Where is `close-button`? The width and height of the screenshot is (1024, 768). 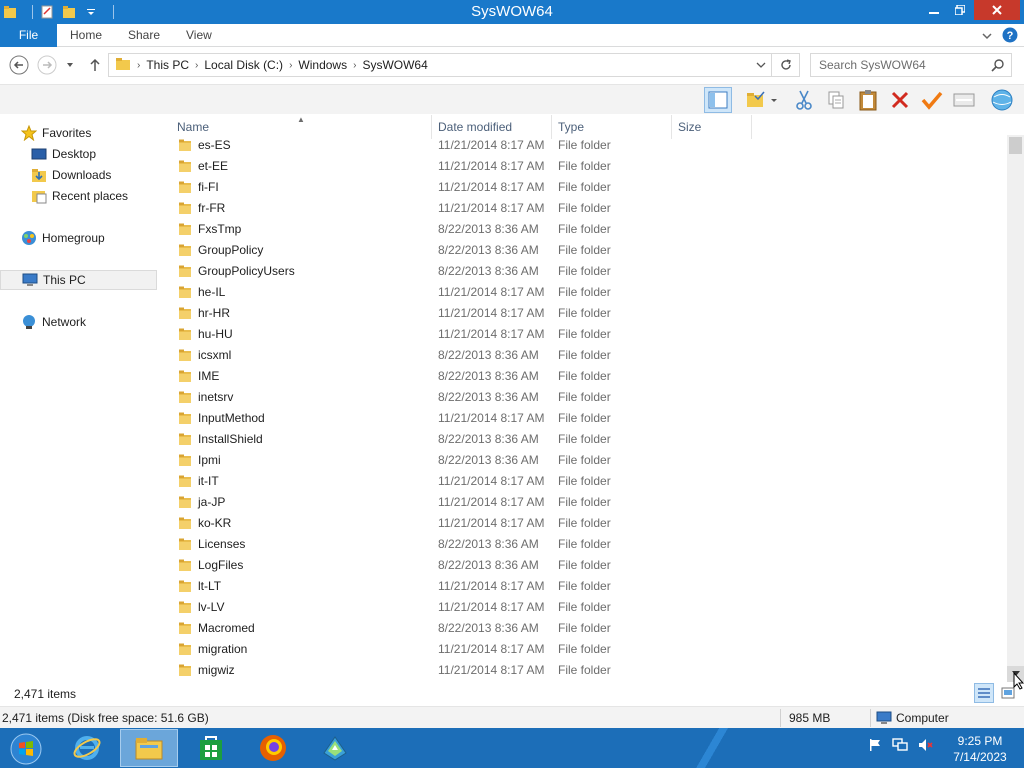 close-button is located at coordinates (997, 10).